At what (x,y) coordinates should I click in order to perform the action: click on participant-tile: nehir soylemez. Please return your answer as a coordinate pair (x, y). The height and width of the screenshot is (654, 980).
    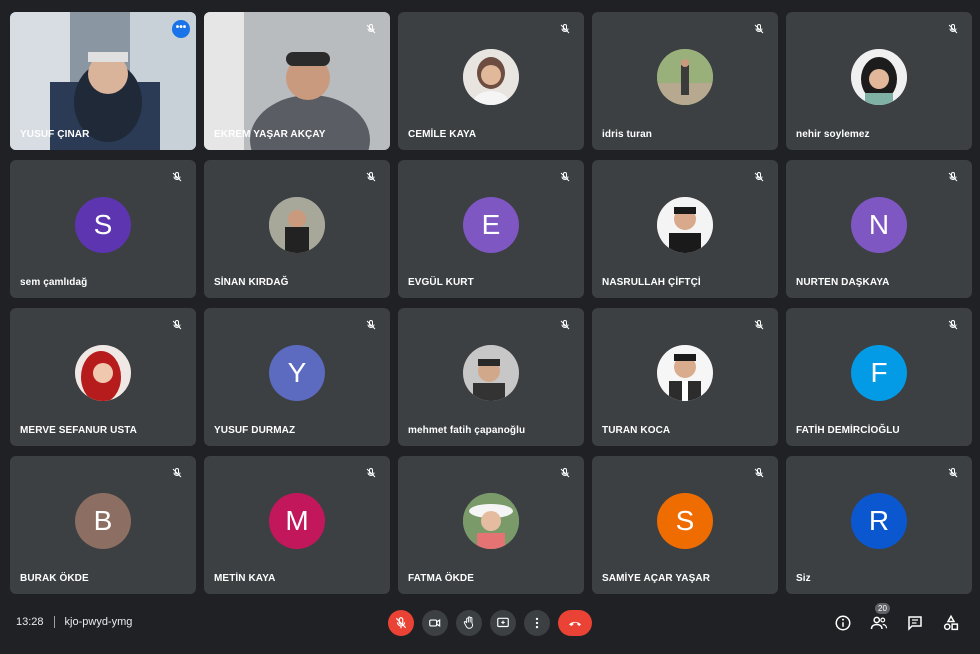
    Looking at the image, I should click on (879, 81).